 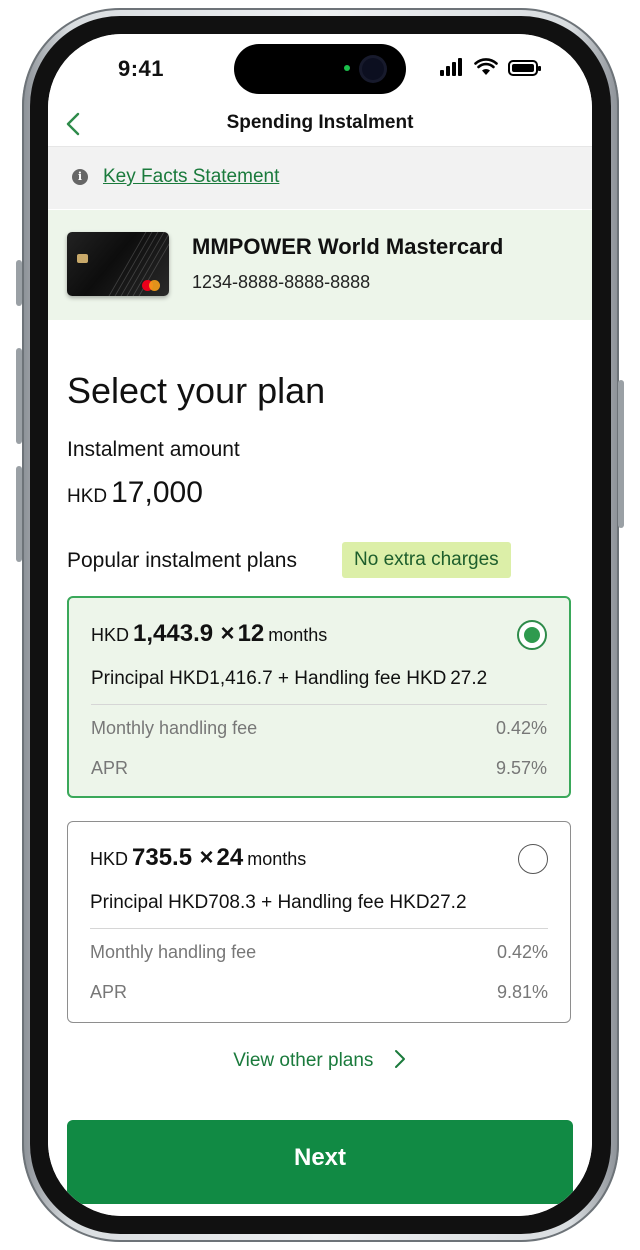 I want to click on key-facts-bar: i Key Facts Statement, so click(x=320, y=178).